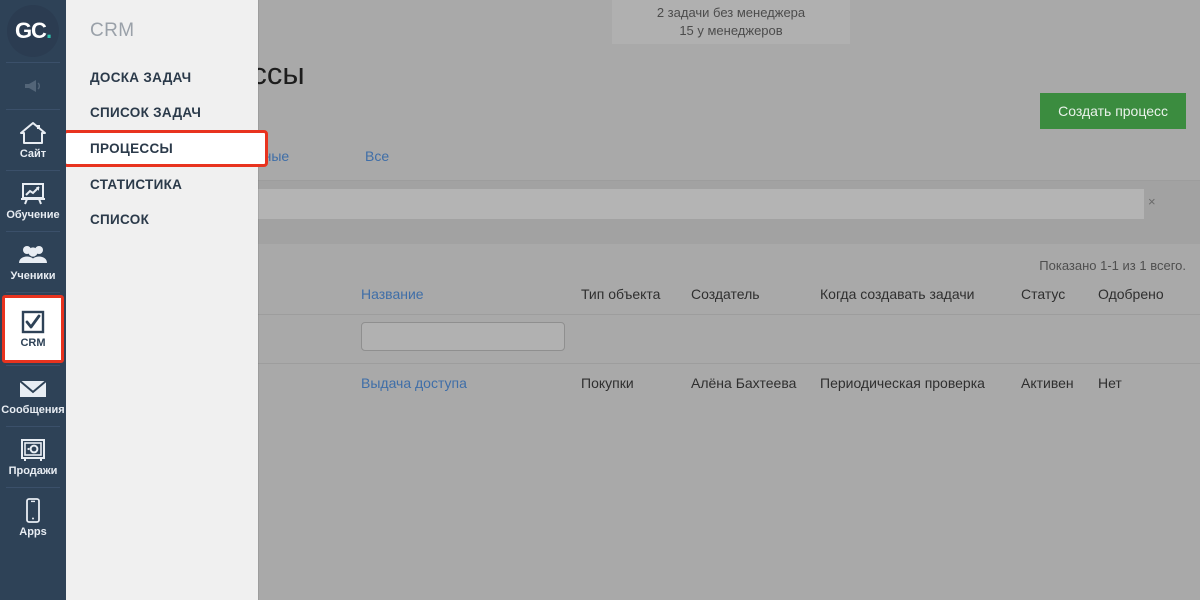 The width and height of the screenshot is (1200, 600). Describe the element at coordinates (162, 184) in the screenshot. I see `submenu-item-statistics: СТАТИСТИКА` at that location.